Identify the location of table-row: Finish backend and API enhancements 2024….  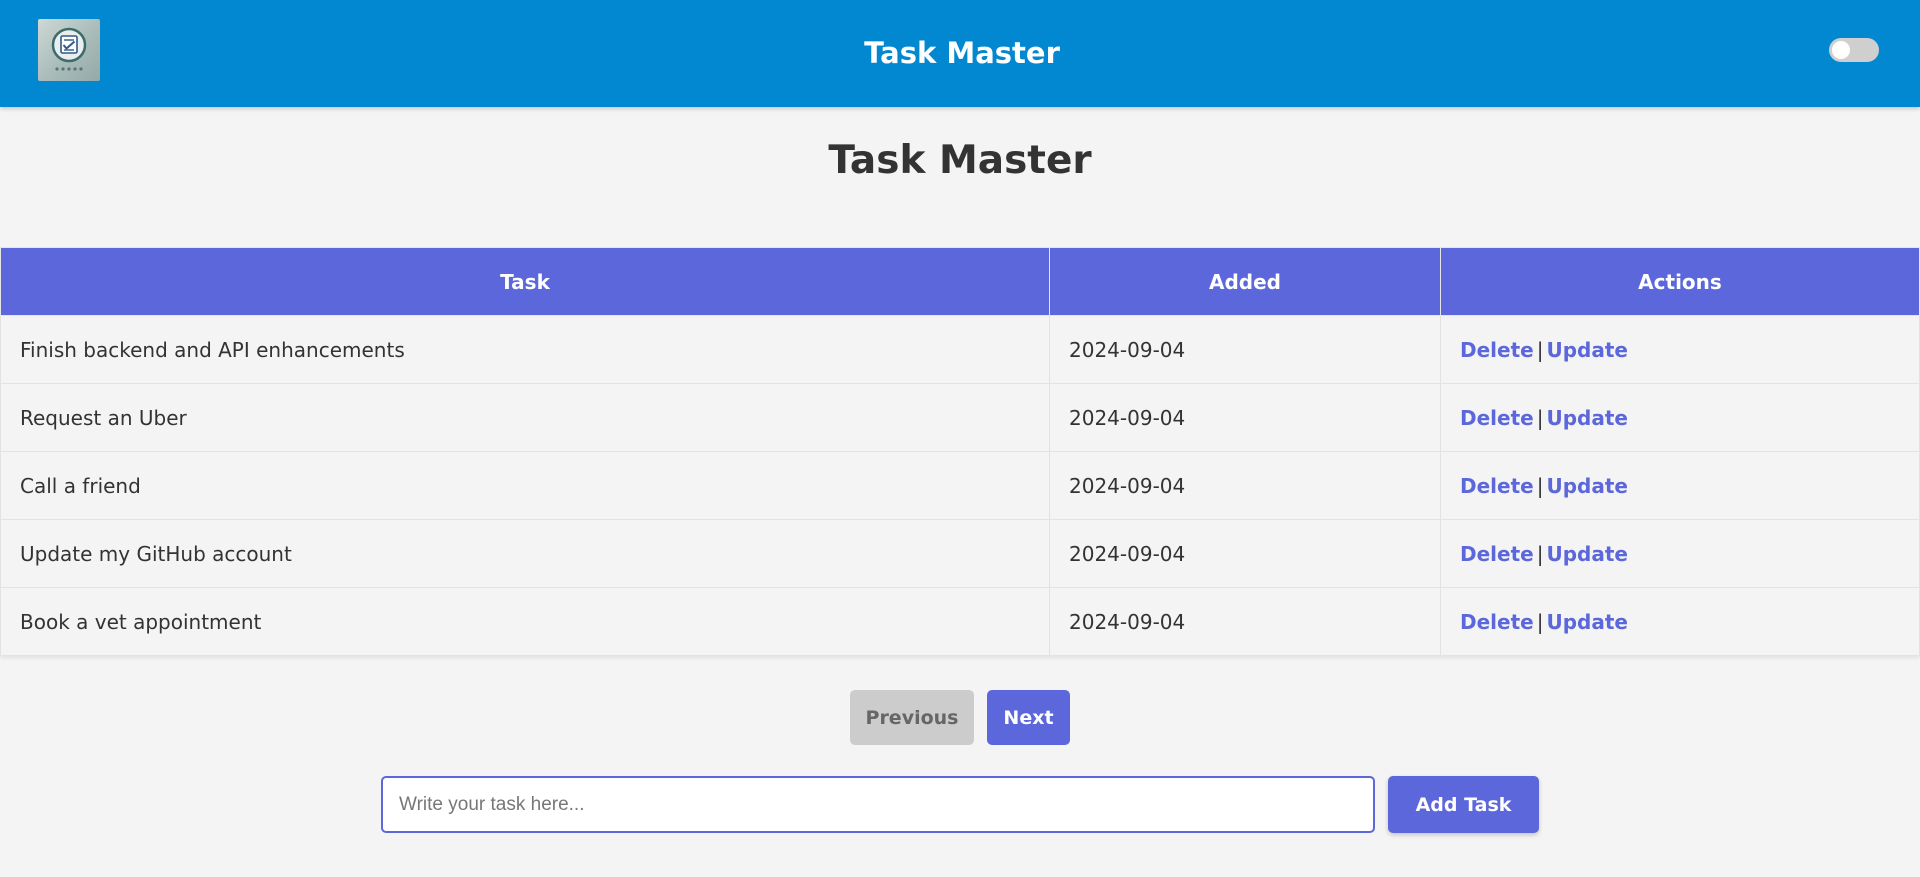
(960, 349).